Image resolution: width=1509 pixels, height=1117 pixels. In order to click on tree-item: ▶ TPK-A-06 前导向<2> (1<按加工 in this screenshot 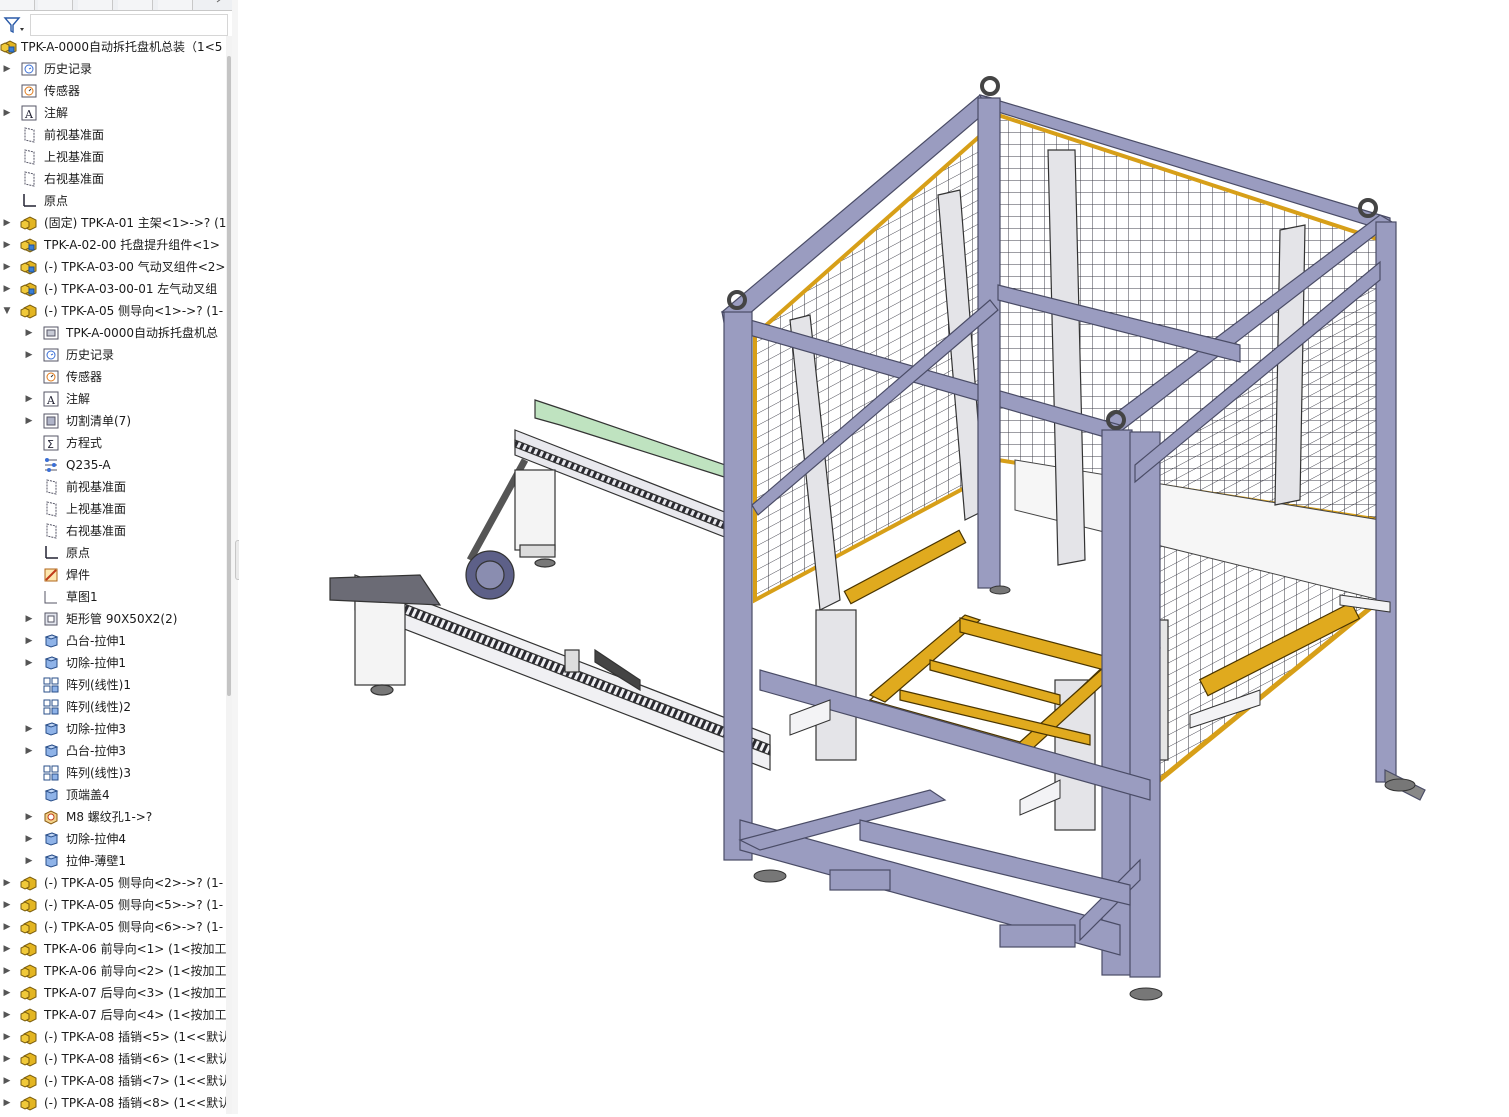, I will do `click(113, 971)`.